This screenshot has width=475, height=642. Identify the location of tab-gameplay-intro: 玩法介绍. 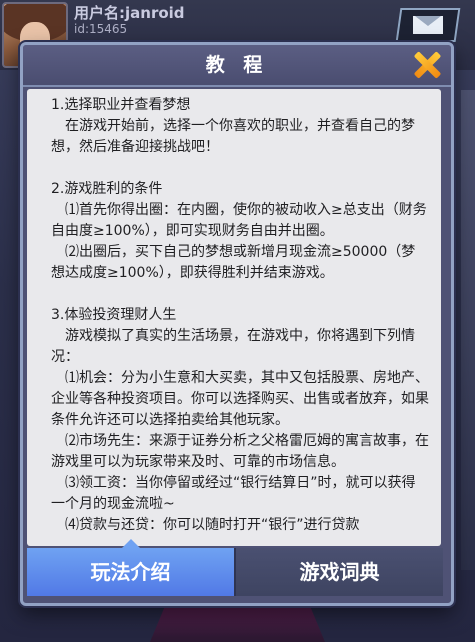
(130, 567).